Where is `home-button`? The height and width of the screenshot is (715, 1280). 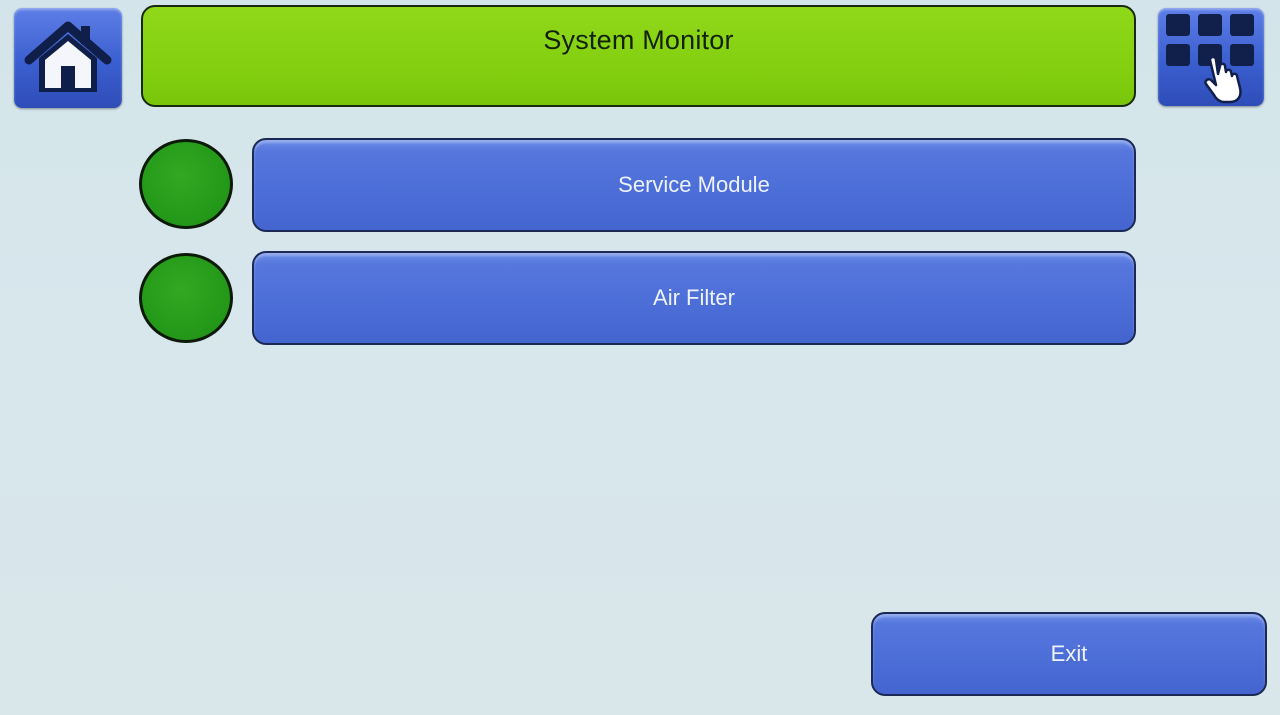 home-button is located at coordinates (68, 58).